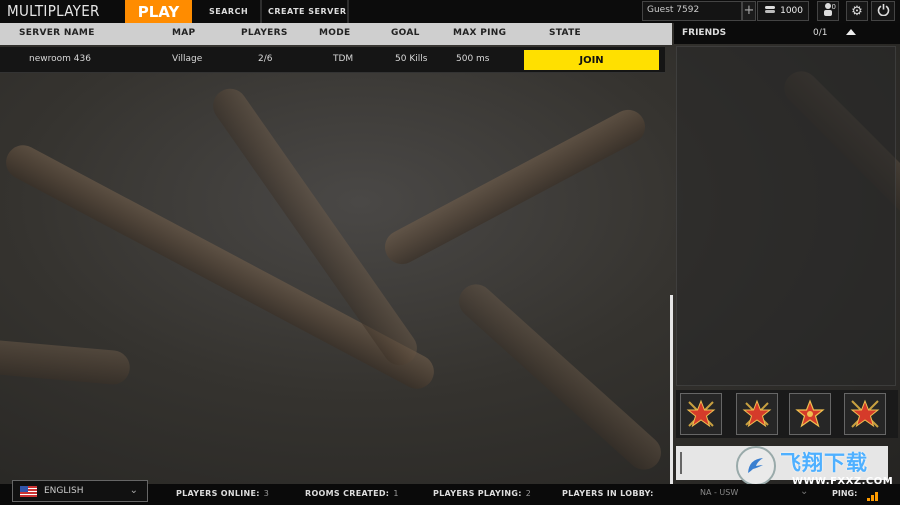 The width and height of the screenshot is (900, 505). What do you see at coordinates (528, 493) in the screenshot?
I see `players-playing-value: 2` at bounding box center [528, 493].